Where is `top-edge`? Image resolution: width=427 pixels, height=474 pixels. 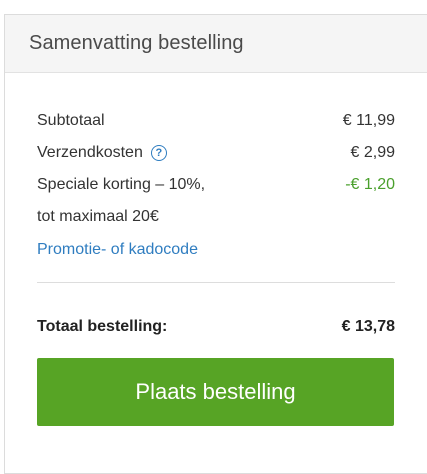 top-edge is located at coordinates (213, 6).